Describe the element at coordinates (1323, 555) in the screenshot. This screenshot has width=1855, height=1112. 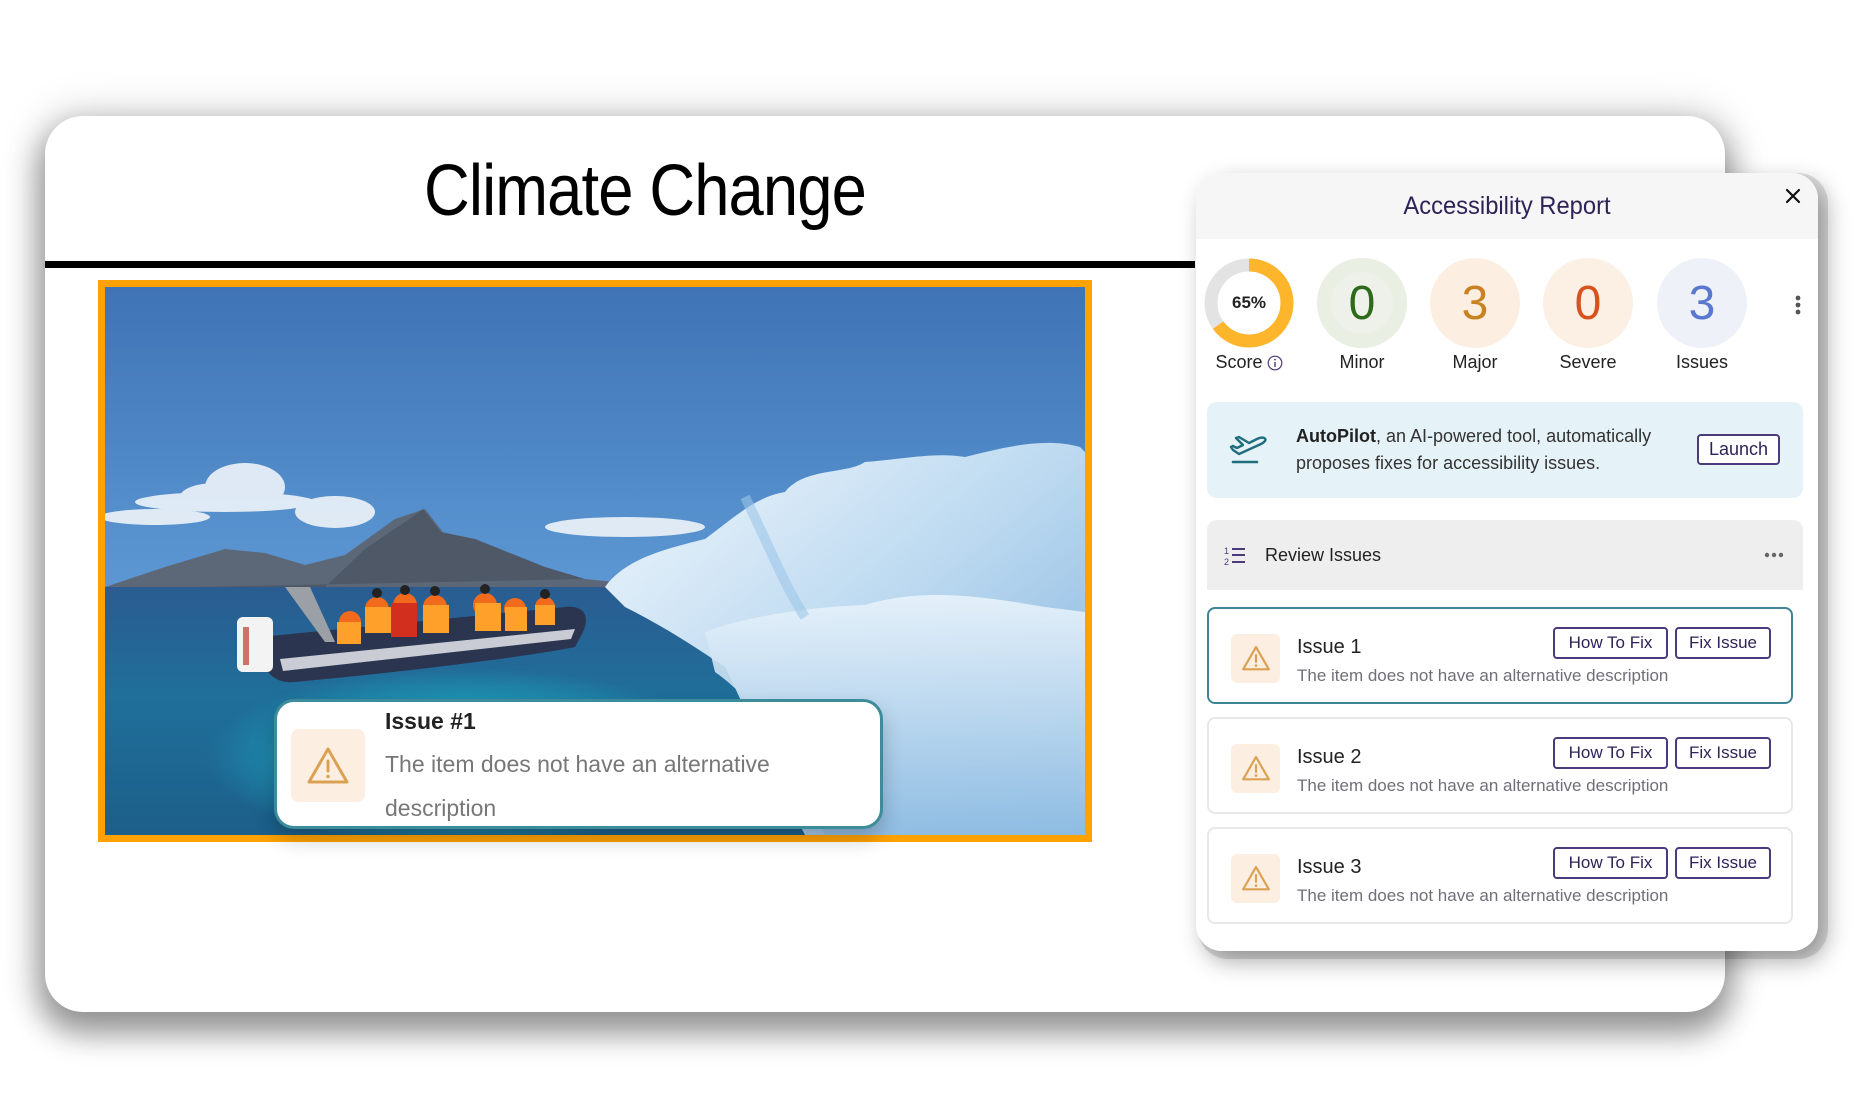
I see `review-issues-title: Review Issues` at that location.